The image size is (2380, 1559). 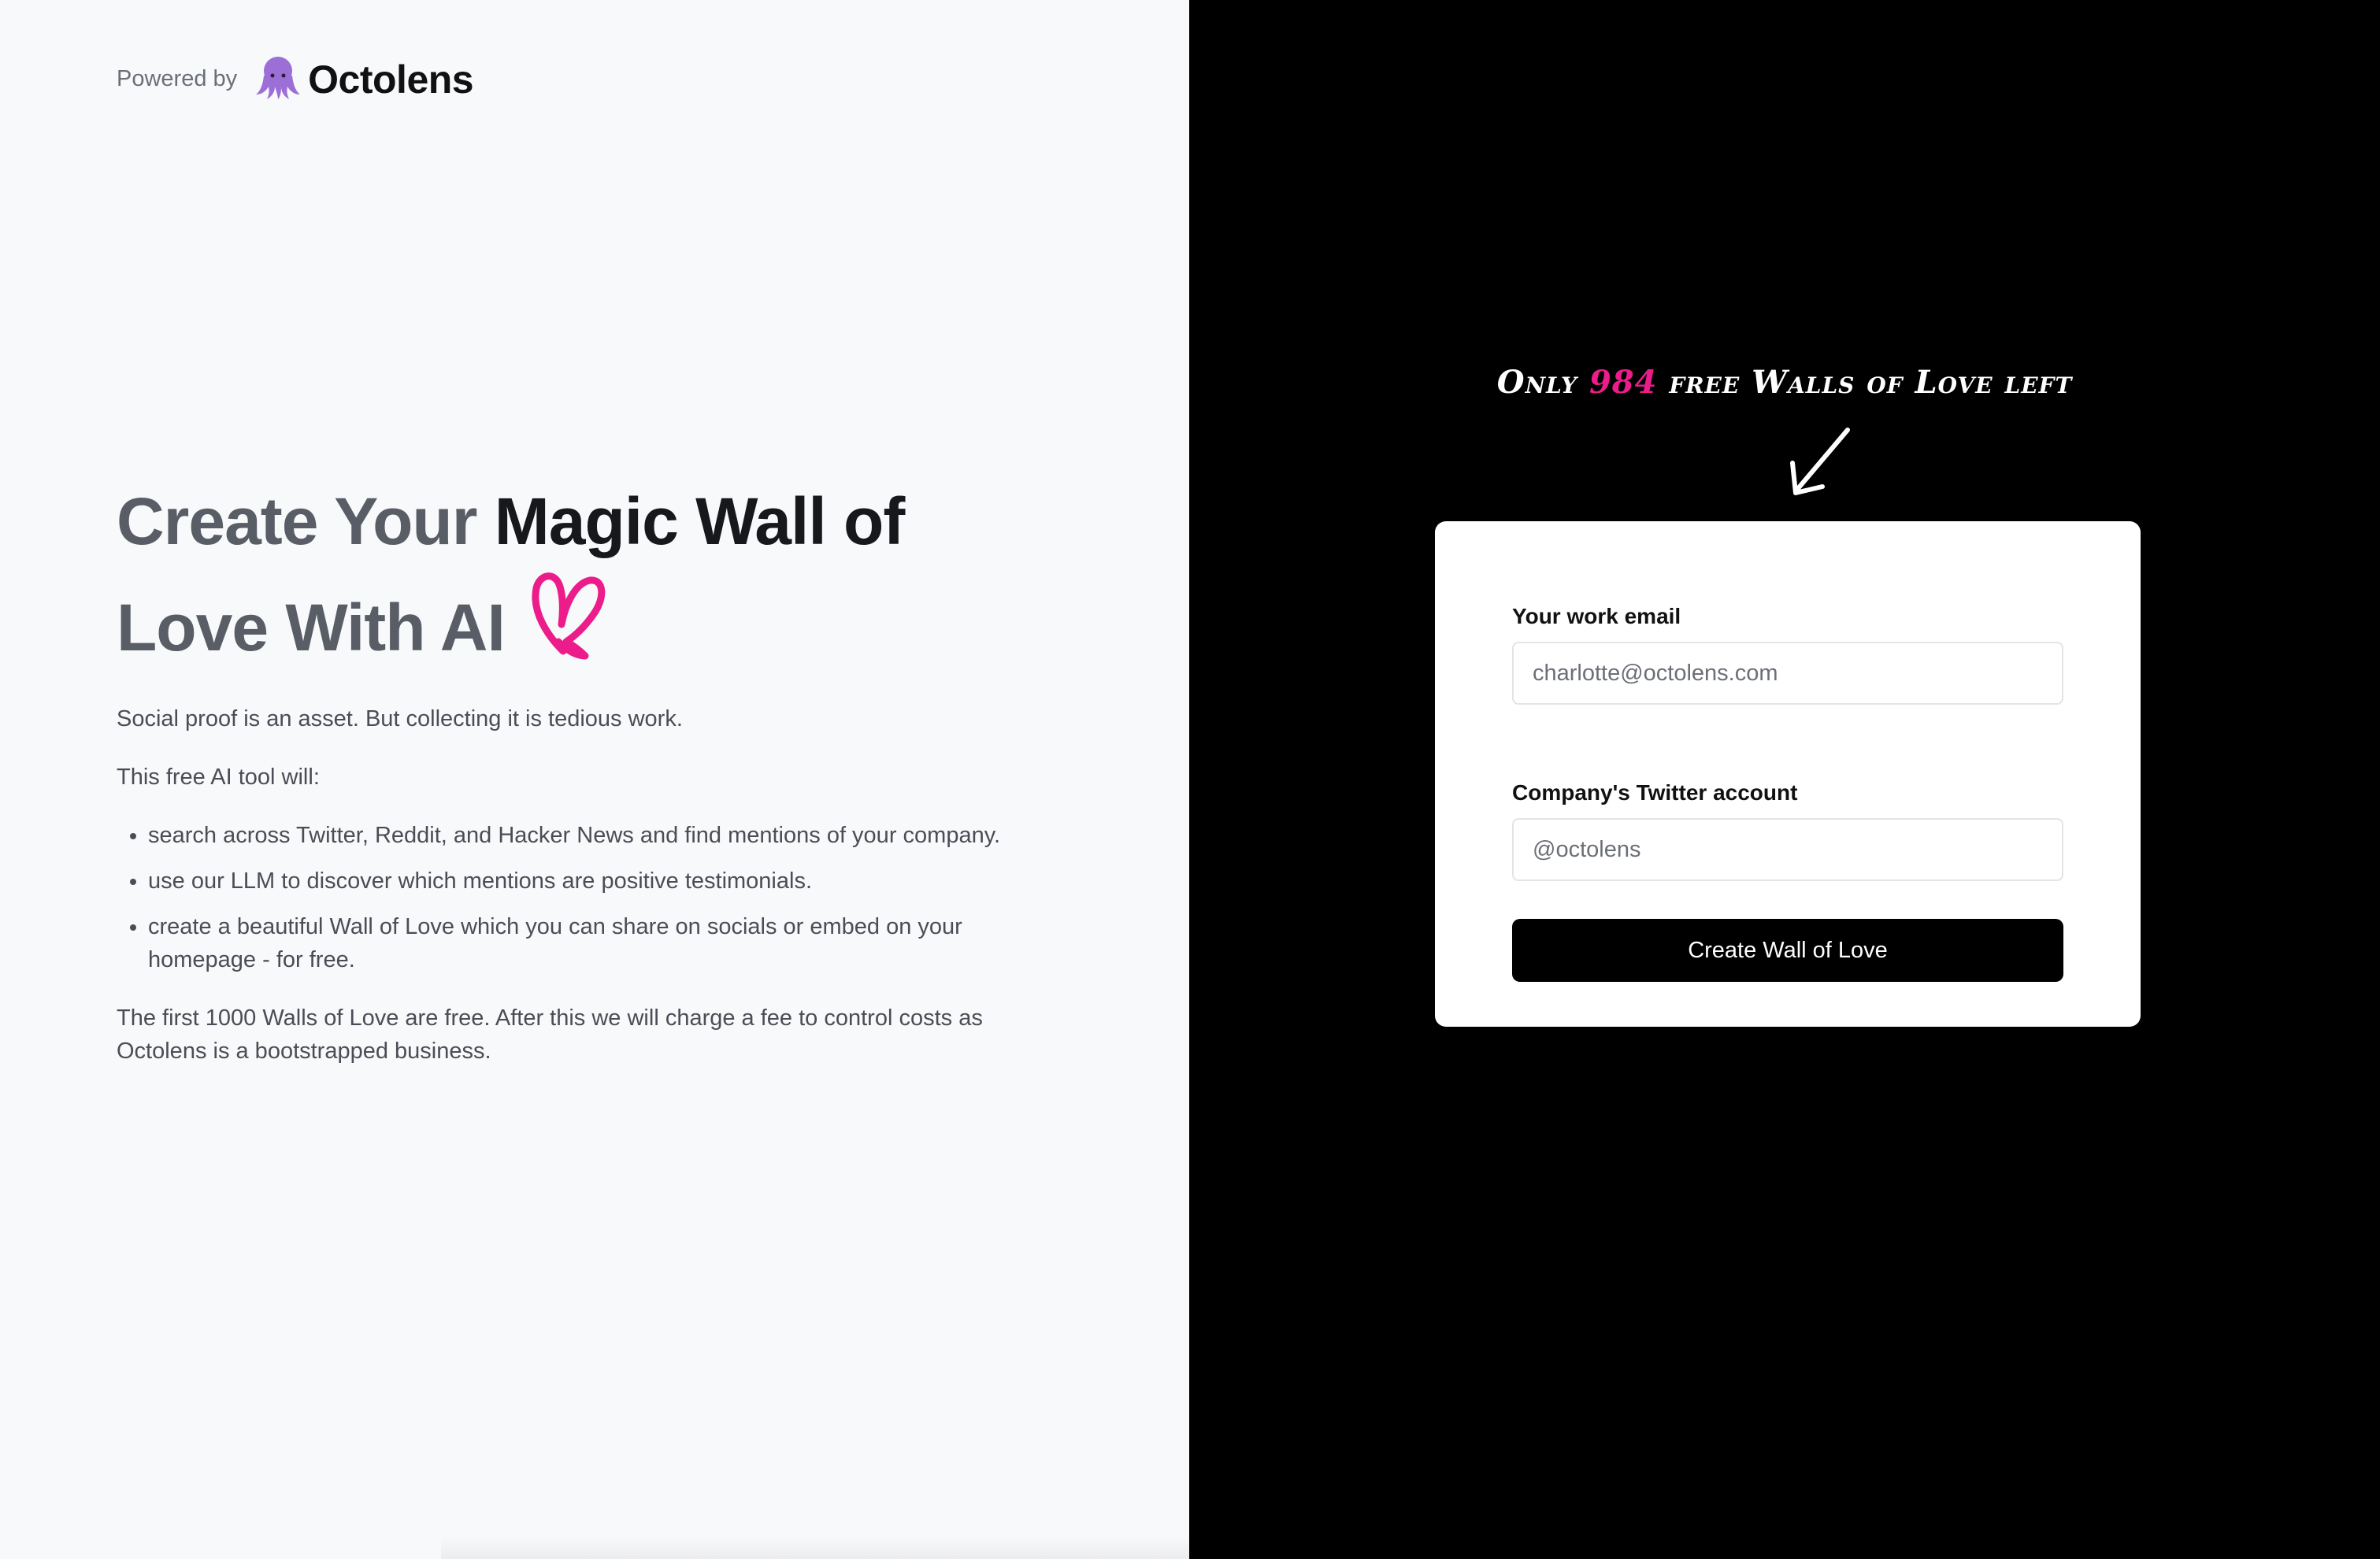 What do you see at coordinates (815, 1547) in the screenshot?
I see `bottom-shadow` at bounding box center [815, 1547].